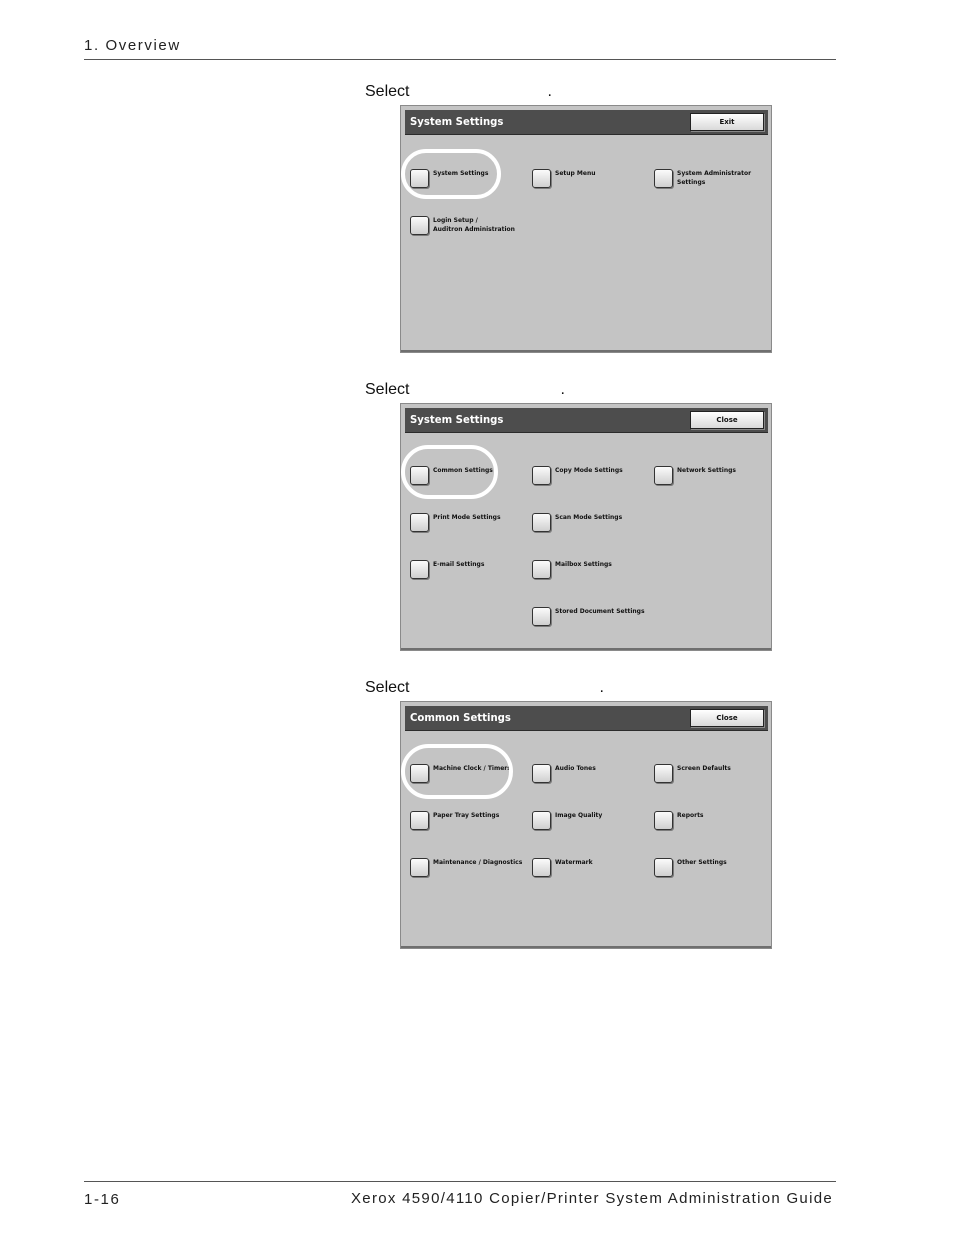  What do you see at coordinates (713, 827) in the screenshot?
I see `option-reports: Reports` at bounding box center [713, 827].